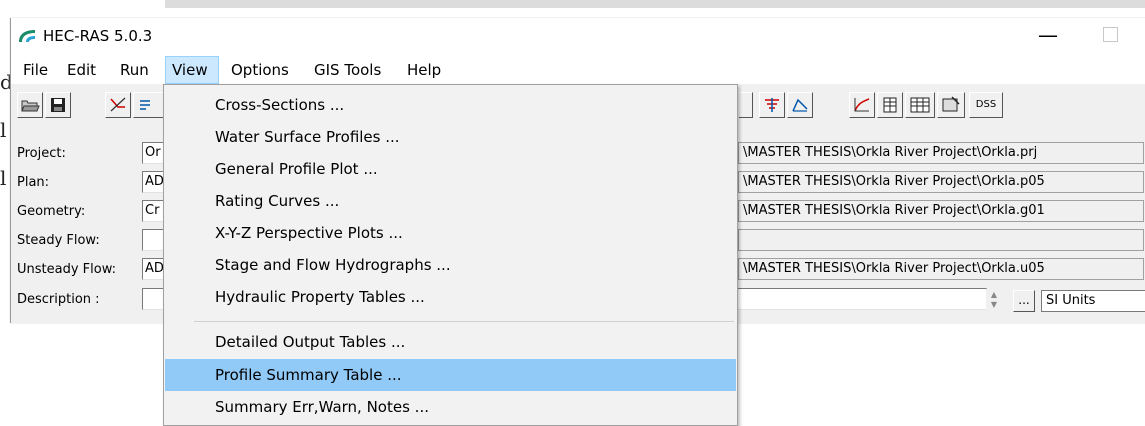 This screenshot has width=1145, height=426. Describe the element at coordinates (145, 105) in the screenshot. I see `geometry-icon` at that location.